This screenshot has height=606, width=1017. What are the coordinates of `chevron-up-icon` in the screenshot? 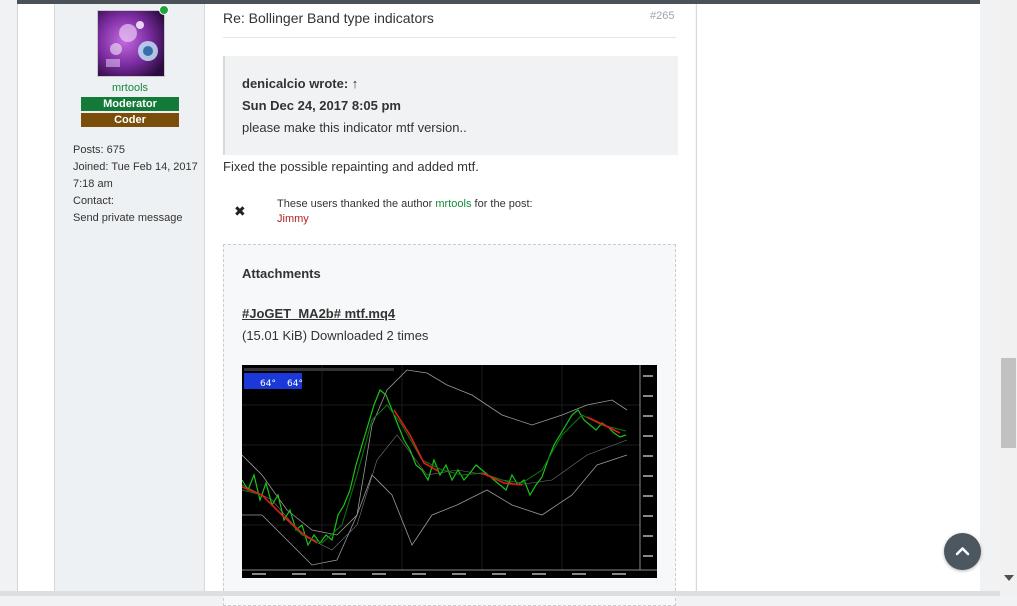 It's located at (962, 551).